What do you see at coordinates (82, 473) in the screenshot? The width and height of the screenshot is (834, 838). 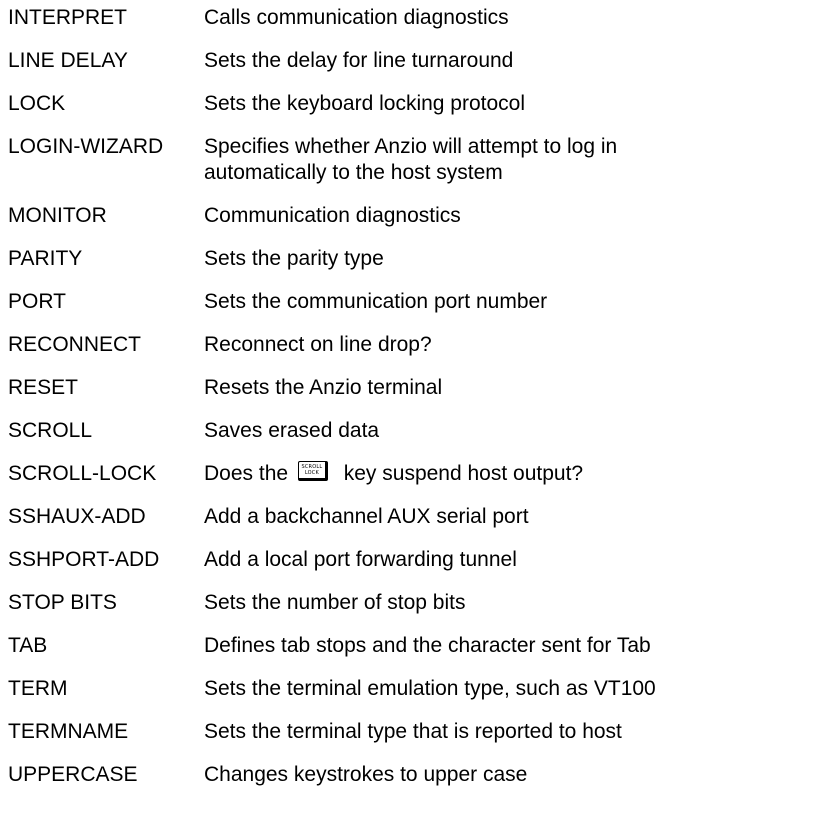 I see `command-name: SCROLL-LOCK` at bounding box center [82, 473].